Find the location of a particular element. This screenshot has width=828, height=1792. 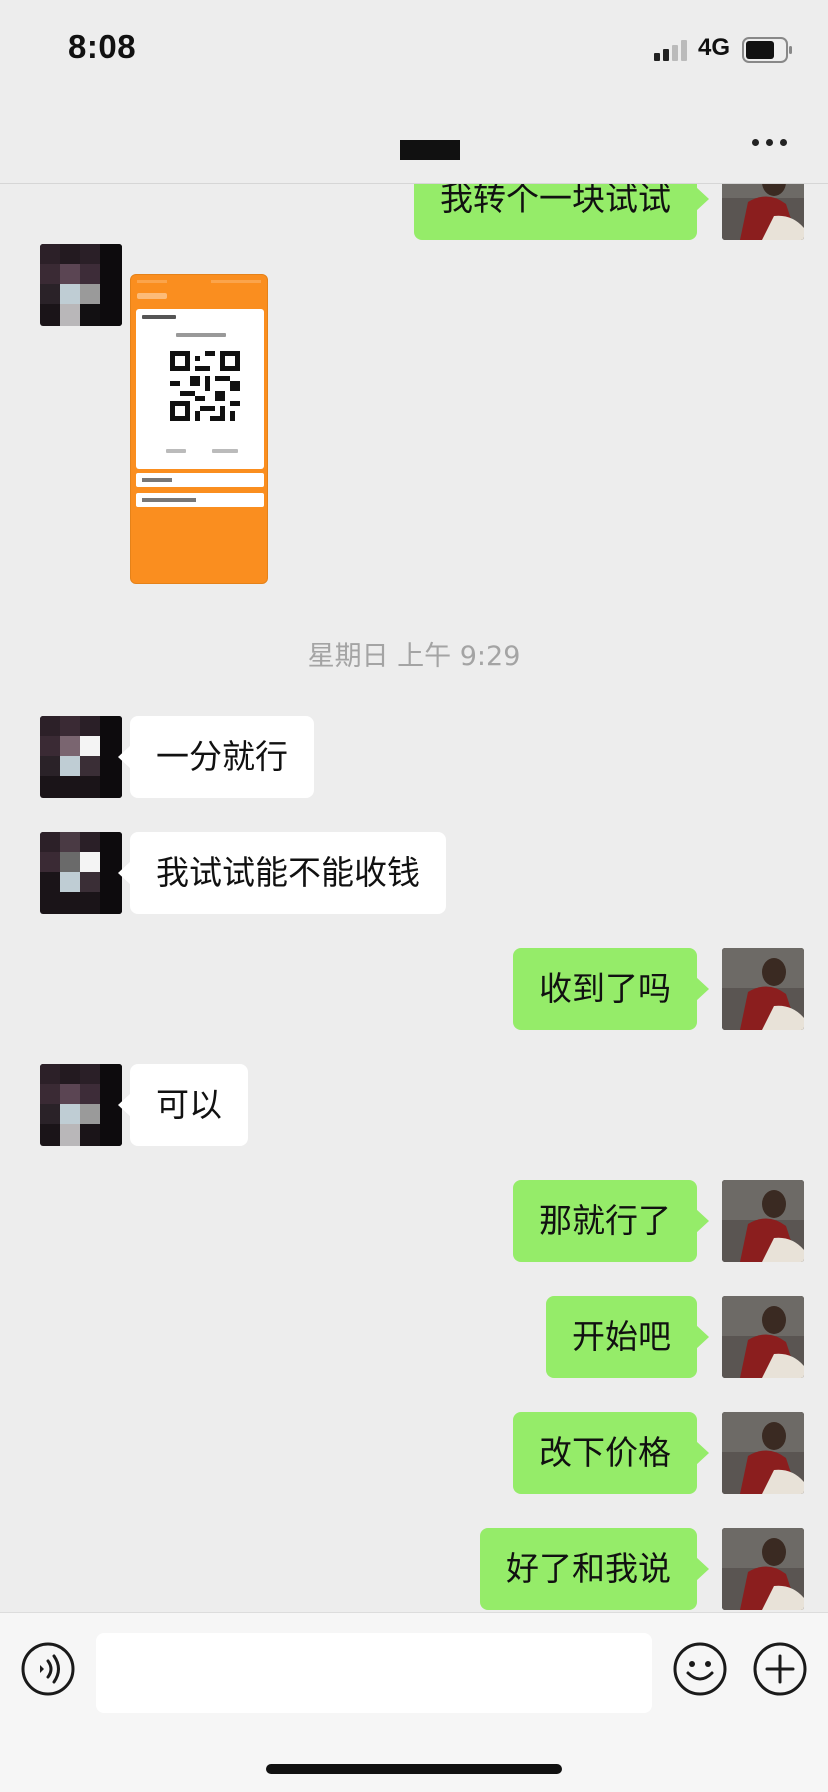

voice-icon is located at coordinates (48, 1669).